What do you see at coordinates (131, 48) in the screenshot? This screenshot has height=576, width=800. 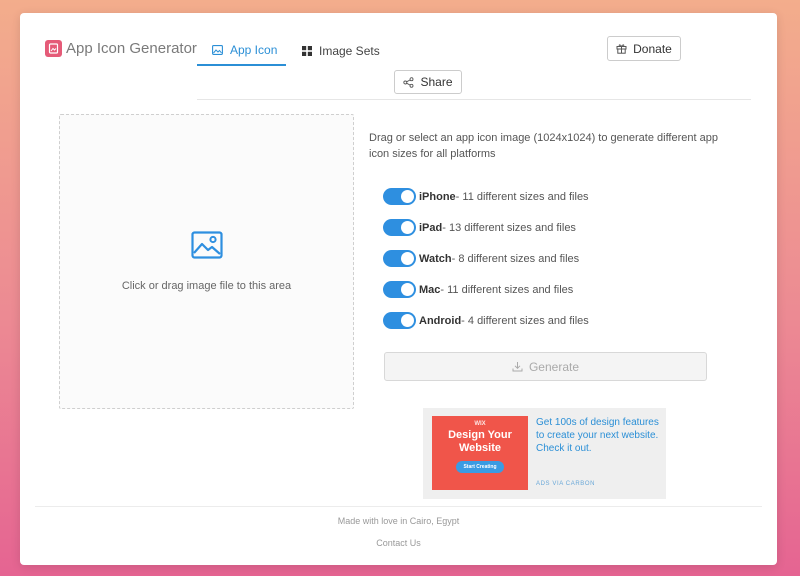 I see `app-title: App Icon Generator` at bounding box center [131, 48].